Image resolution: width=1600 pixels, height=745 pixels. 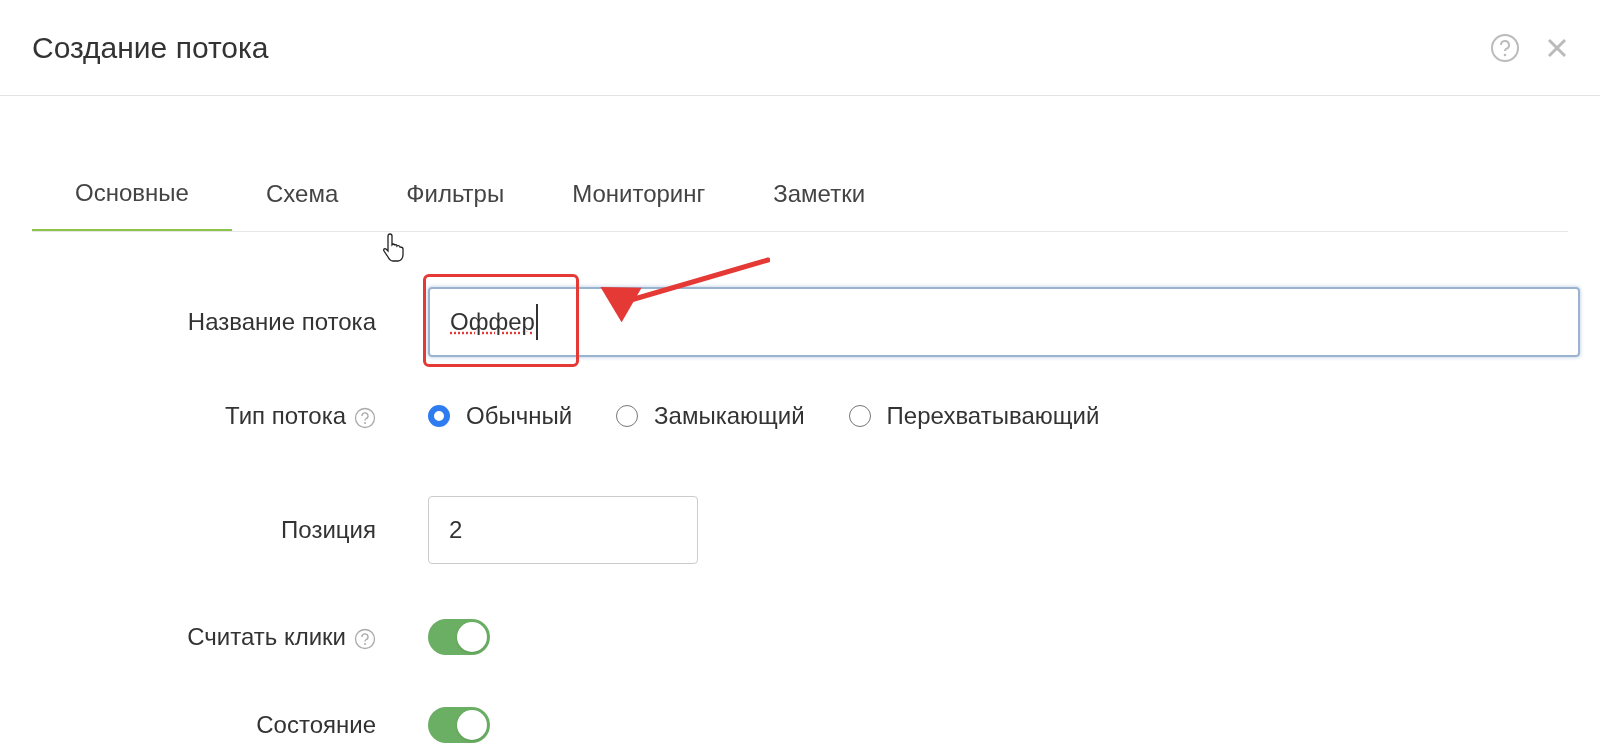 What do you see at coordinates (150, 48) in the screenshot?
I see `dialog-title: Создание потока` at bounding box center [150, 48].